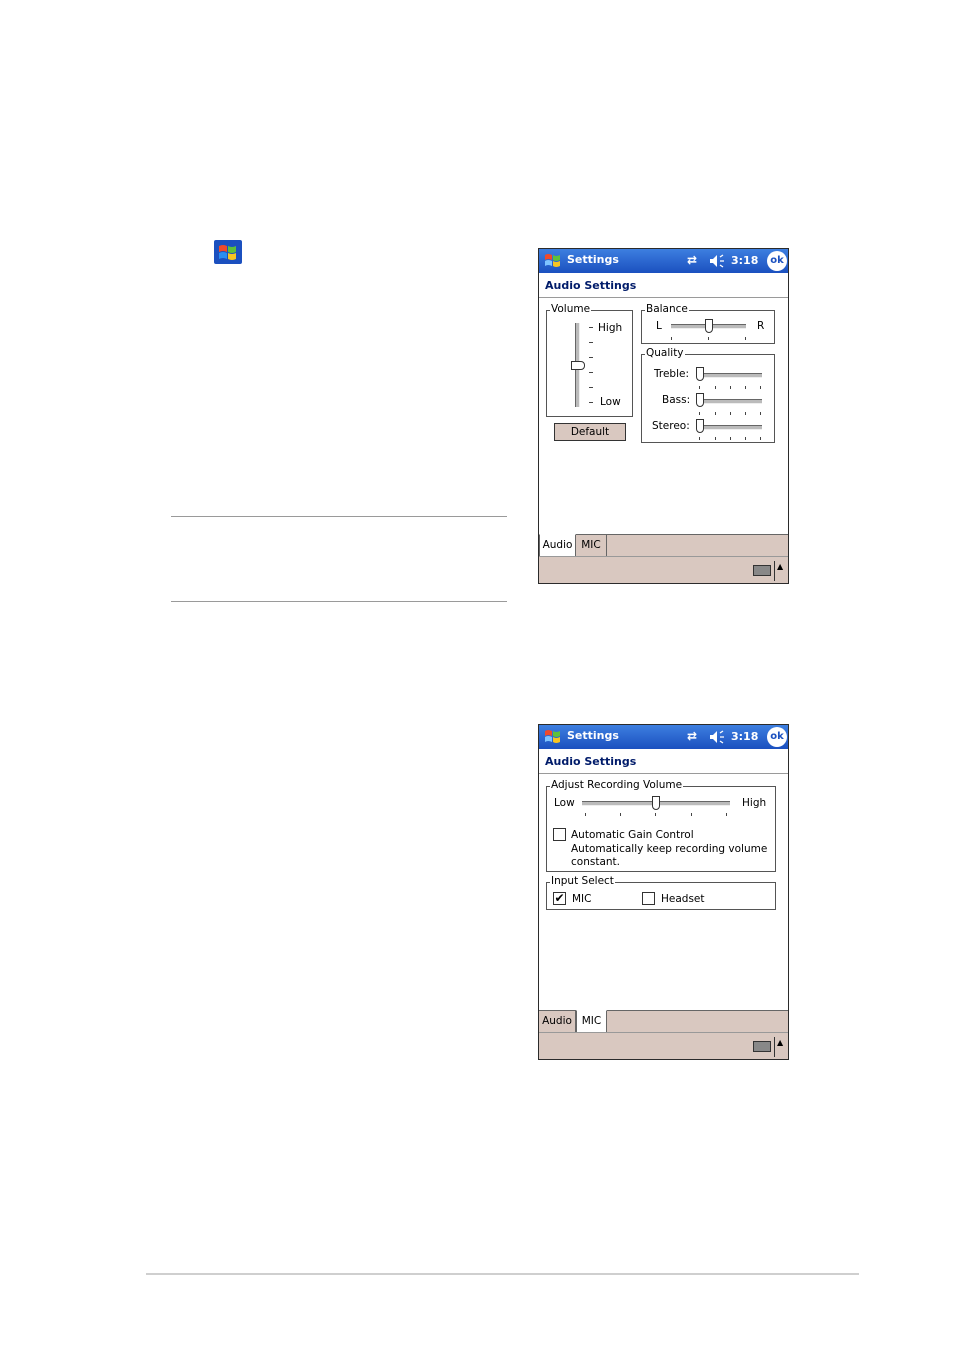  Describe the element at coordinates (708, 326) in the screenshot. I see `balance-slider-thumb` at that location.